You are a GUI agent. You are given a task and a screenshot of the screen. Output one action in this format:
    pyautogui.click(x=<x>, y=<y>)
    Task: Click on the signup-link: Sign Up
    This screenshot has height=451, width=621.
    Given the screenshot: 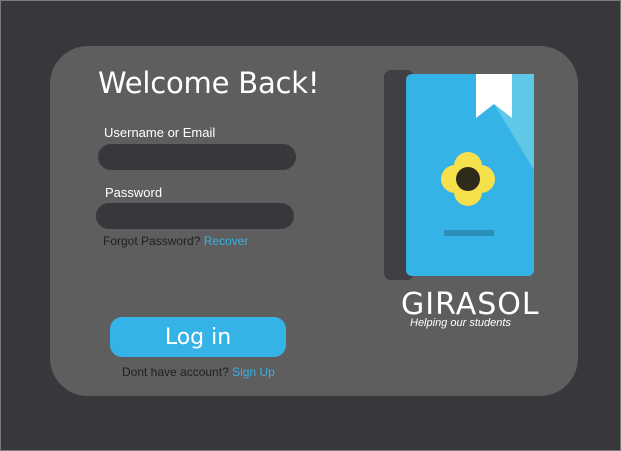 What is the action you would take?
    pyautogui.click(x=253, y=372)
    